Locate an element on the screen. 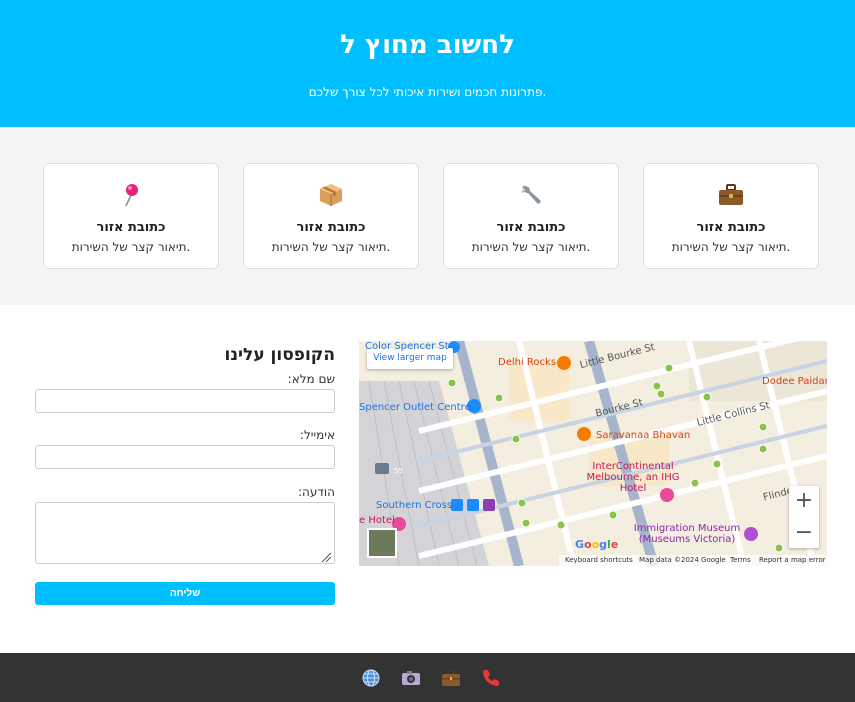 This screenshot has height=702, width=855. map-label: Saravanaa Bhavan is located at coordinates (643, 435).